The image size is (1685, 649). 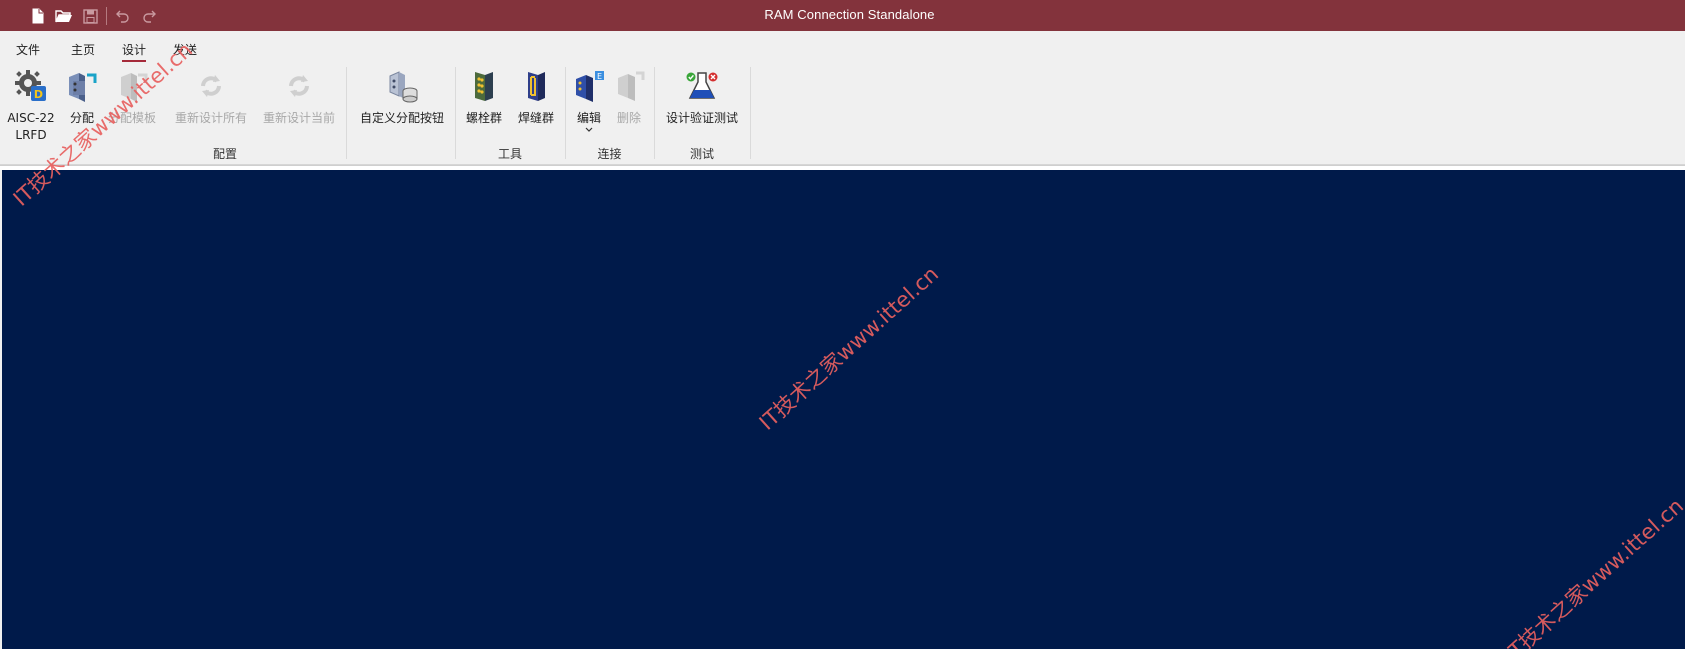 I want to click on bolt-group-label: 螺栓群, so click(x=483, y=118).